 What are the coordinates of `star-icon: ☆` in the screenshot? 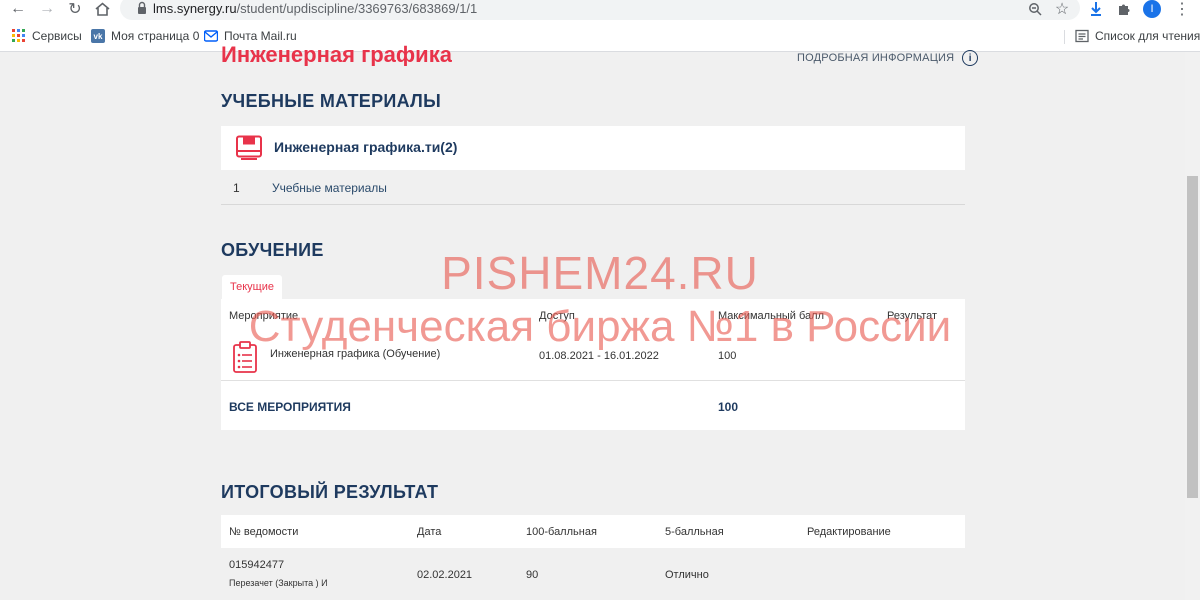 It's located at (1062, 9).